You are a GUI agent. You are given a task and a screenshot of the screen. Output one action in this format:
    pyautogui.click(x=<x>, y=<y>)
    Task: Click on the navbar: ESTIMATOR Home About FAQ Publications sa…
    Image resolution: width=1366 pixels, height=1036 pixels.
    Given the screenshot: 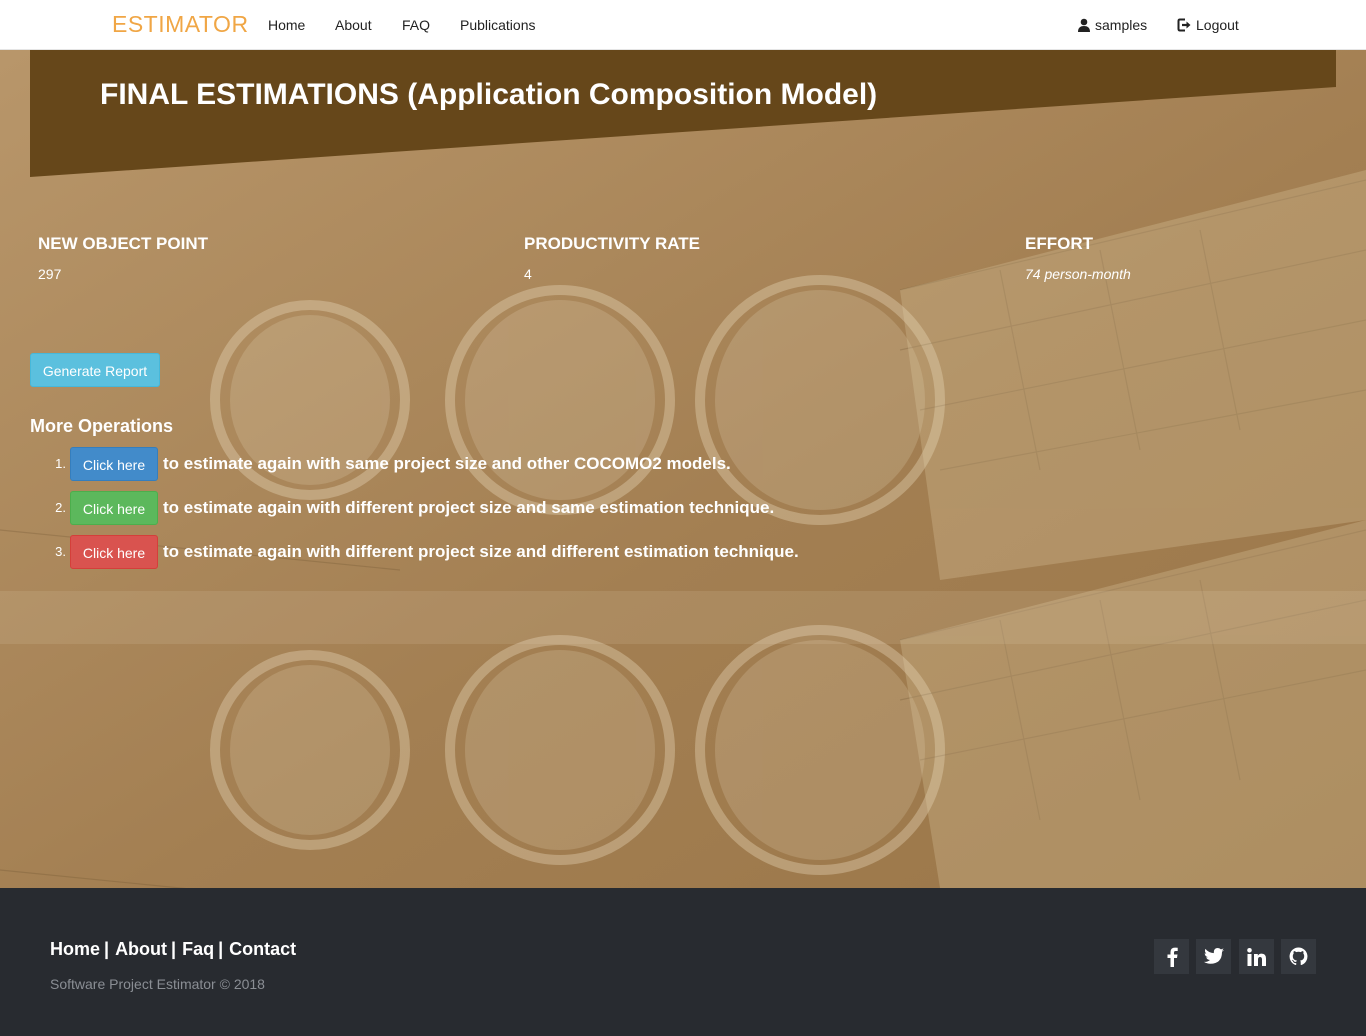 What is the action you would take?
    pyautogui.click(x=683, y=25)
    